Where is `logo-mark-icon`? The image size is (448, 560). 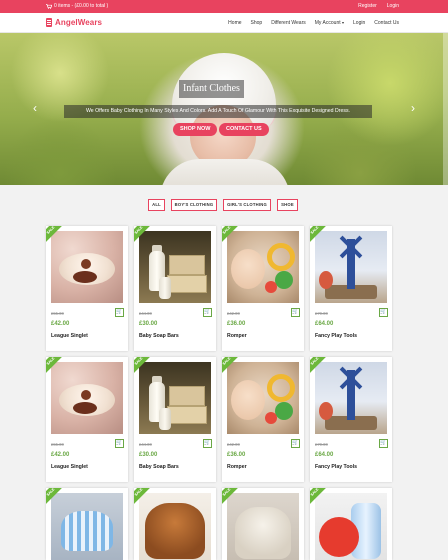
logo-mark-icon is located at coordinates (49, 22).